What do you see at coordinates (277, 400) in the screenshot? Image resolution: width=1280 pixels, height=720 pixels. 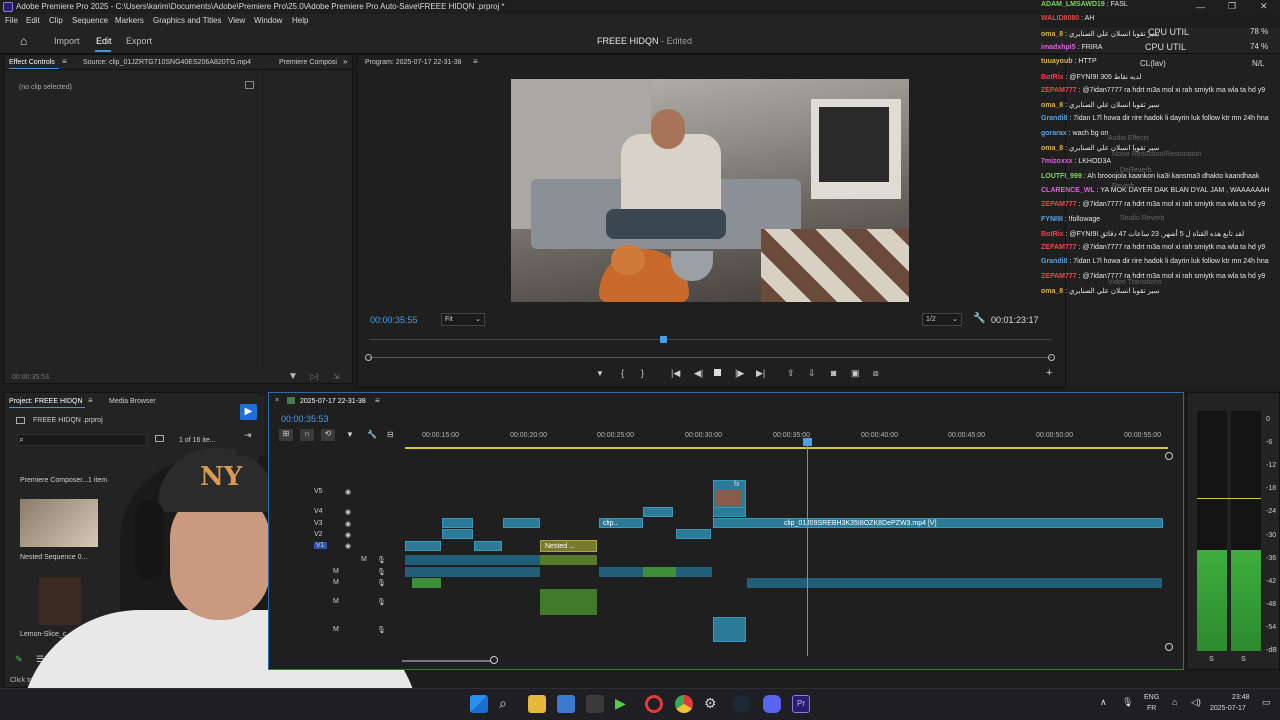 I see `timeline-close-icon: ×` at bounding box center [277, 400].